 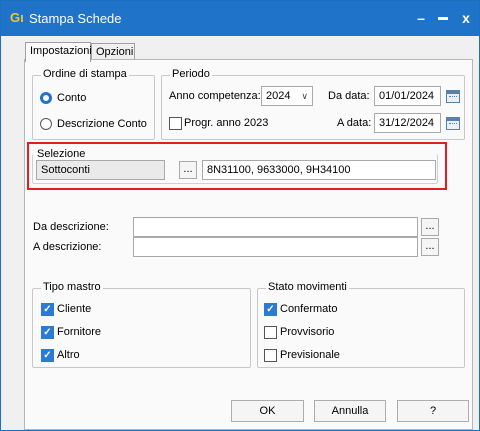 I want to click on radio-conto-label: Conto, so click(x=71, y=98).